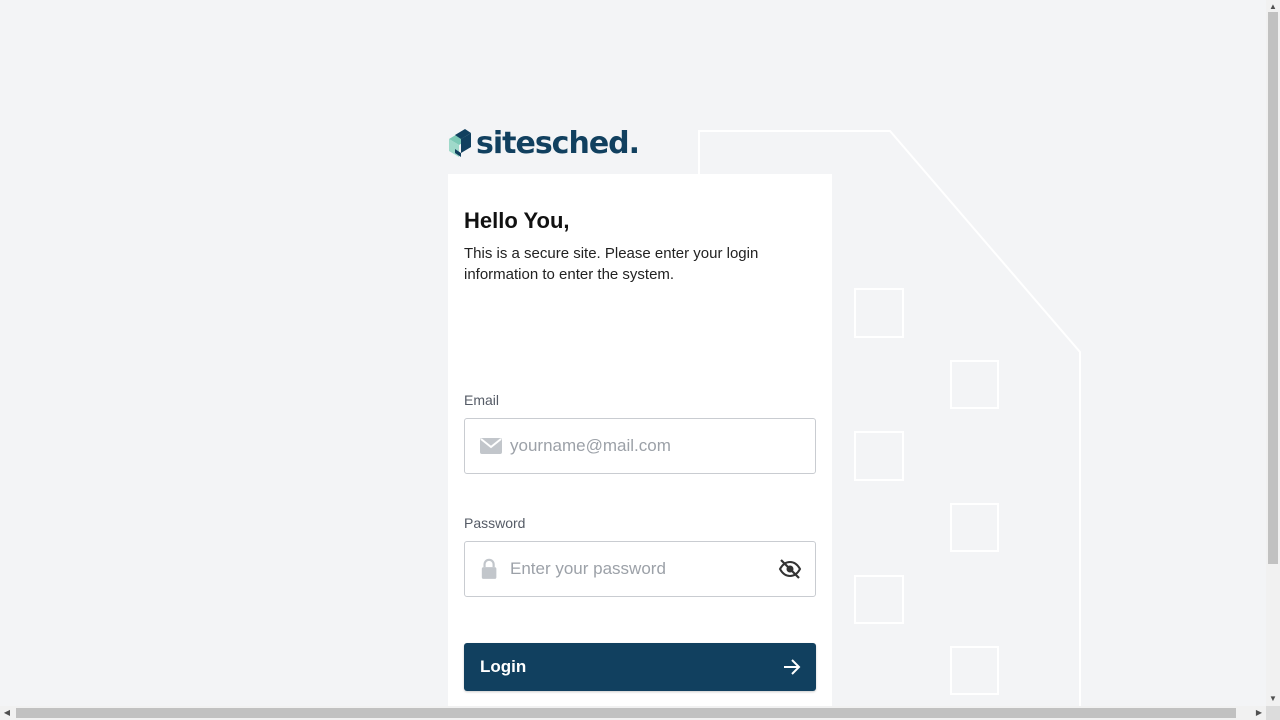 This screenshot has width=1280, height=720. I want to click on scroll-right-arrow-icon: ▶, so click(1259, 713).